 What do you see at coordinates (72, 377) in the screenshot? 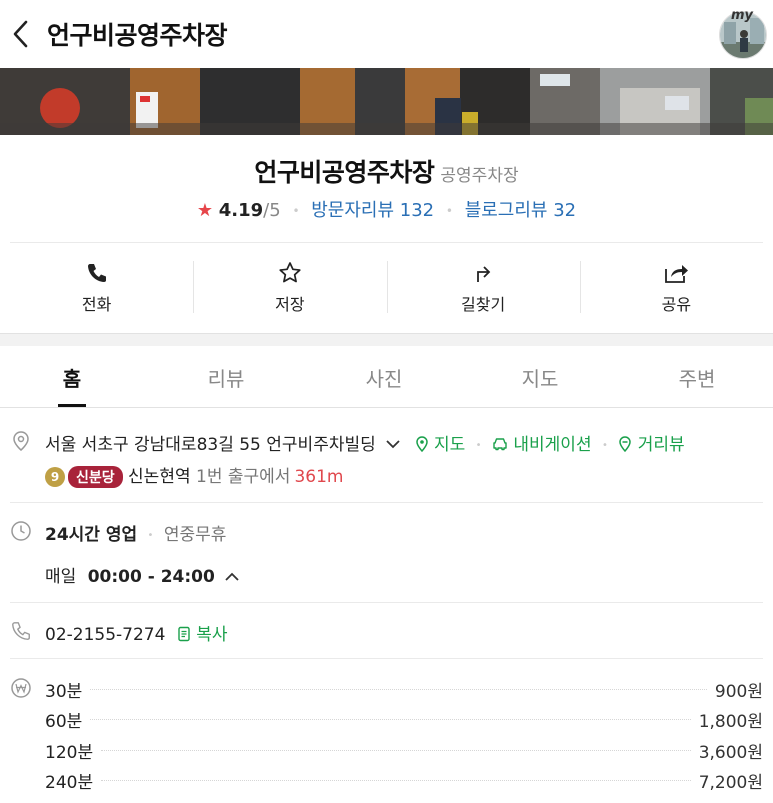
I see `tab-home: 홈` at bounding box center [72, 377].